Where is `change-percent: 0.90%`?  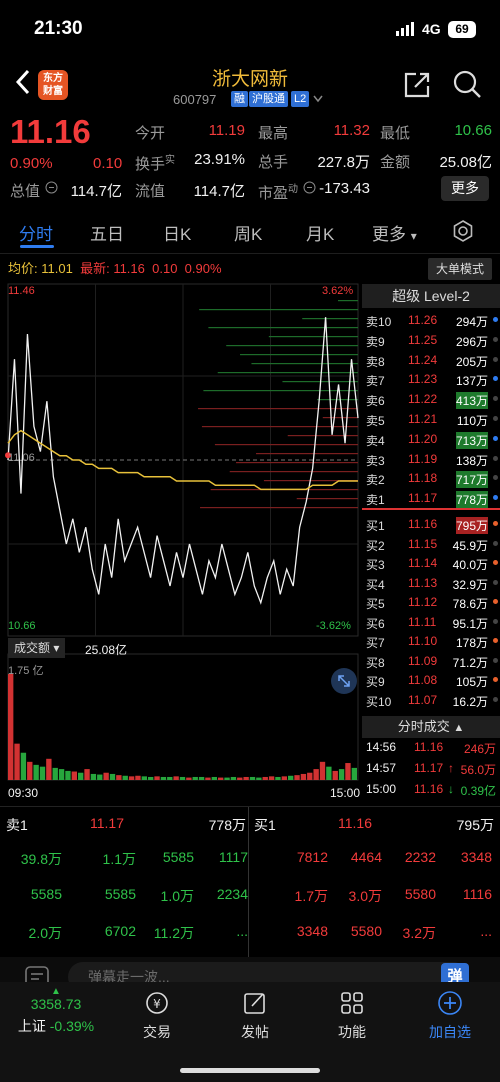
change-percent: 0.90% is located at coordinates (31, 163).